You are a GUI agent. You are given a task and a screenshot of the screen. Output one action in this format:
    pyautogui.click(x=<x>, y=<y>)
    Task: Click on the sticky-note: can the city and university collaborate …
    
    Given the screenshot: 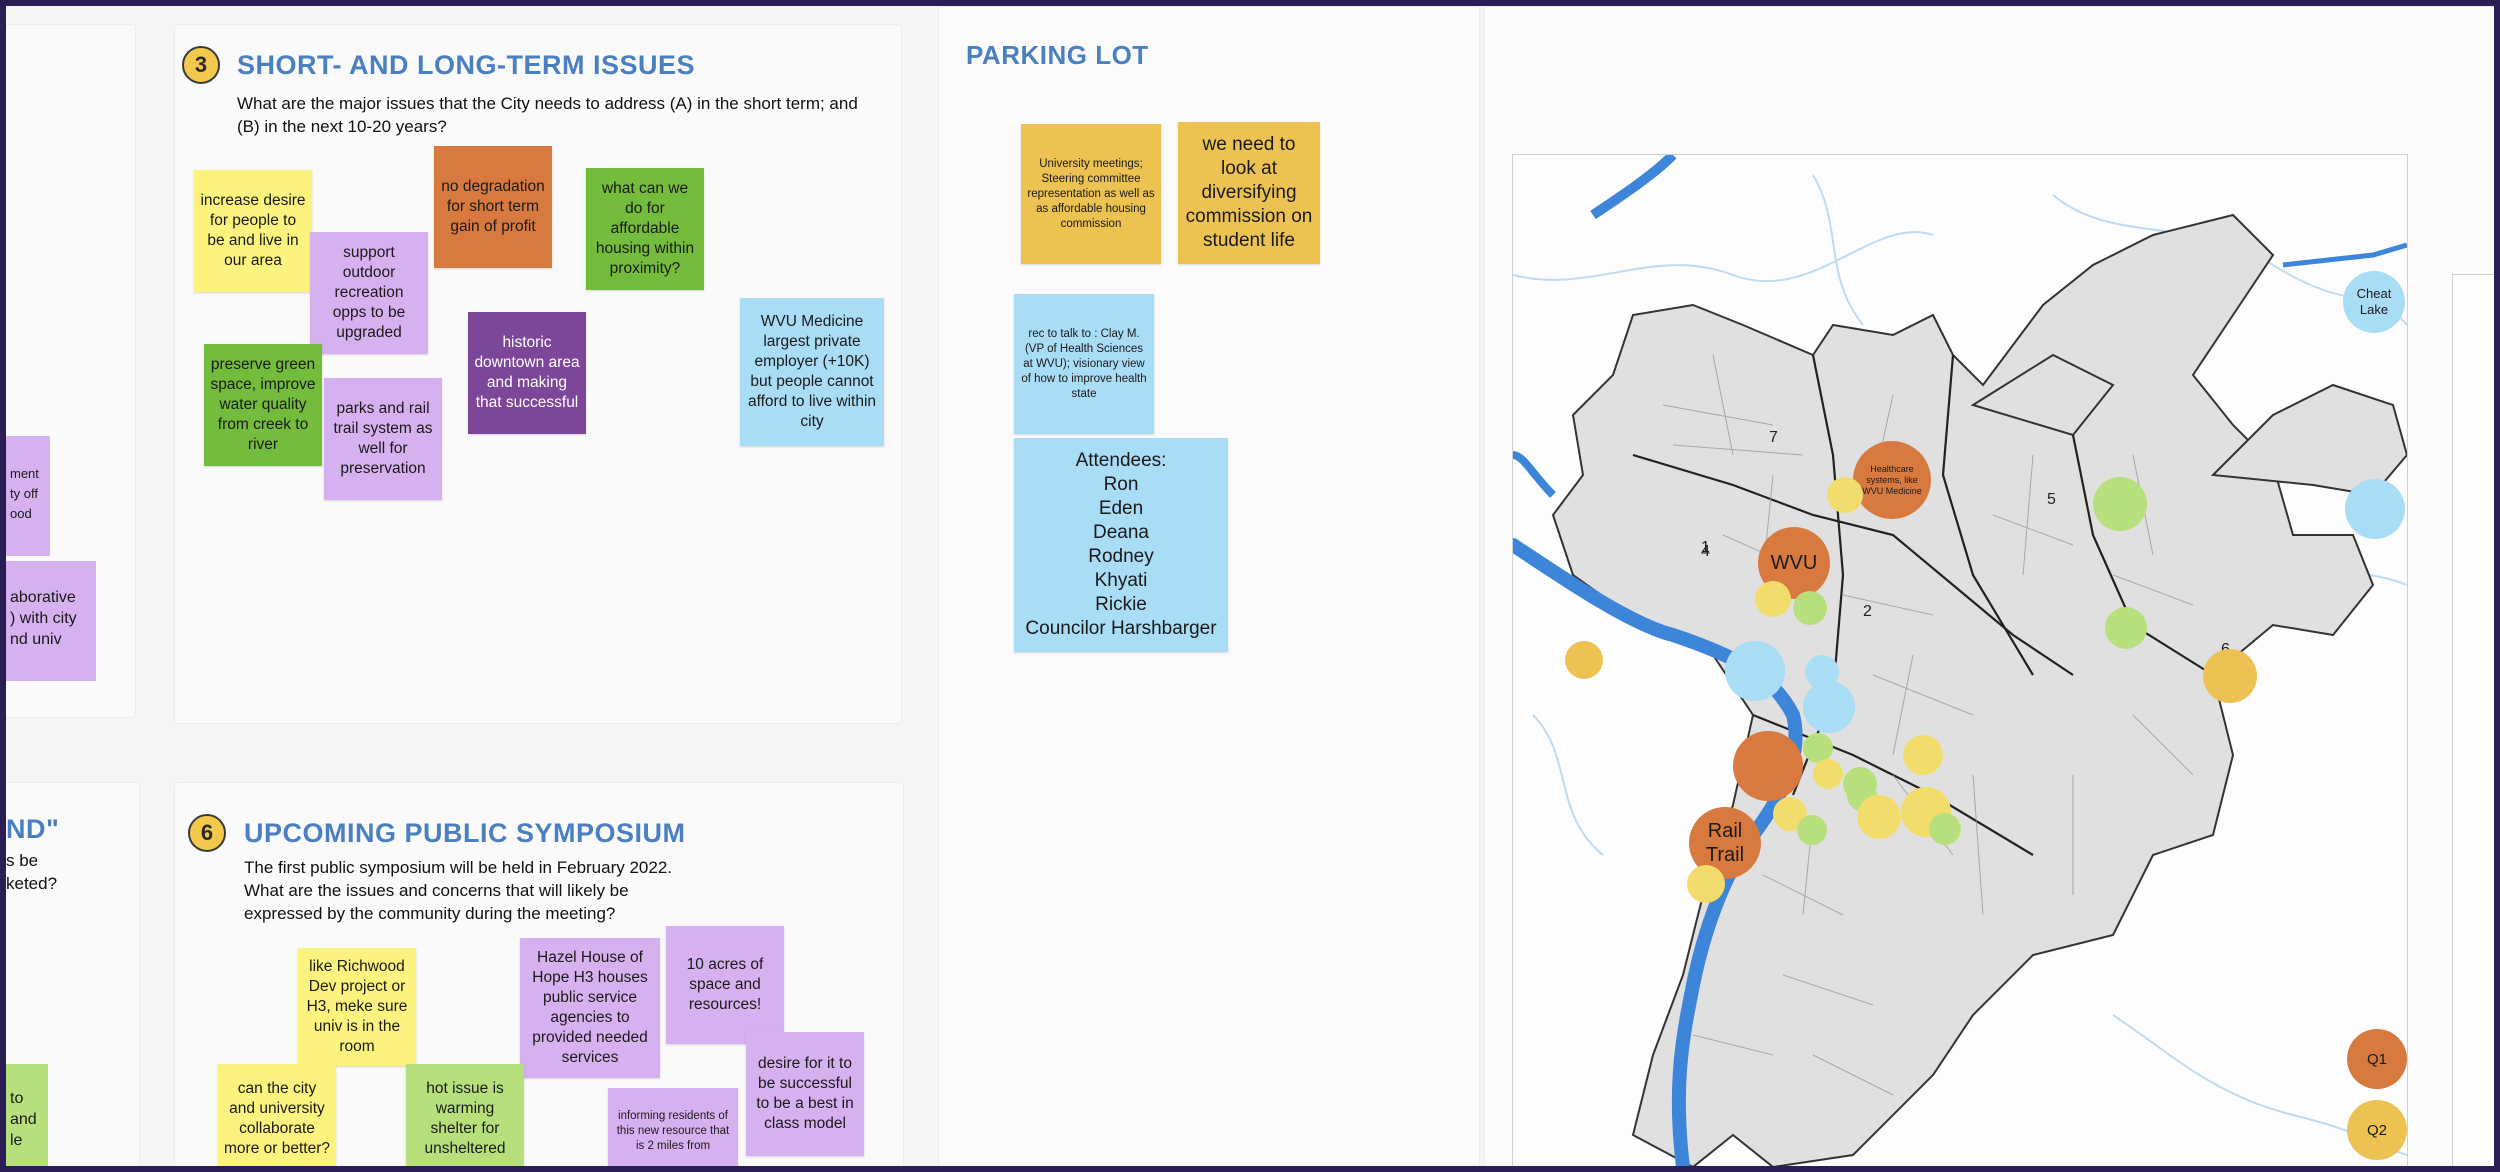 What is the action you would take?
    pyautogui.click(x=277, y=1115)
    